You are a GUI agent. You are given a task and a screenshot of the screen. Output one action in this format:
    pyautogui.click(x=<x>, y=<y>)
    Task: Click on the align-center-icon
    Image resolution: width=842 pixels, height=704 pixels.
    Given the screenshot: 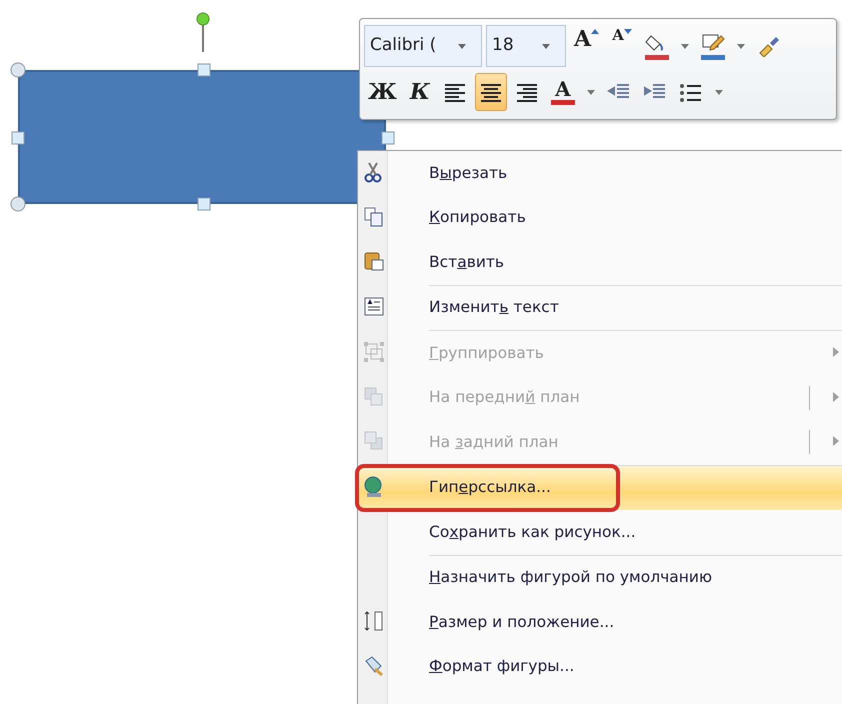 What is the action you would take?
    pyautogui.click(x=490, y=92)
    